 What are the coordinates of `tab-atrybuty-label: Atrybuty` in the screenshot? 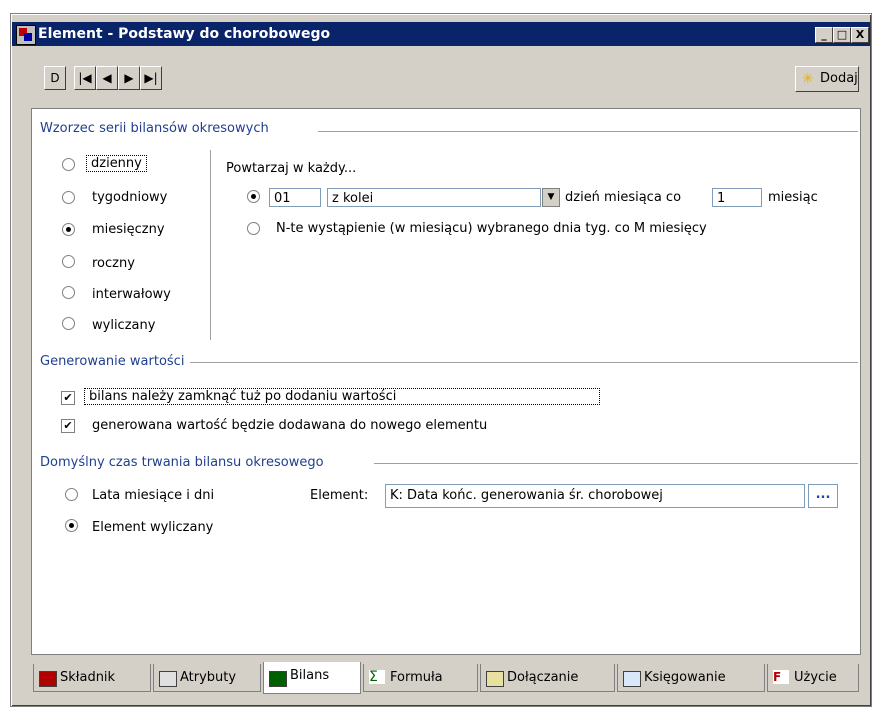 It's located at (208, 677).